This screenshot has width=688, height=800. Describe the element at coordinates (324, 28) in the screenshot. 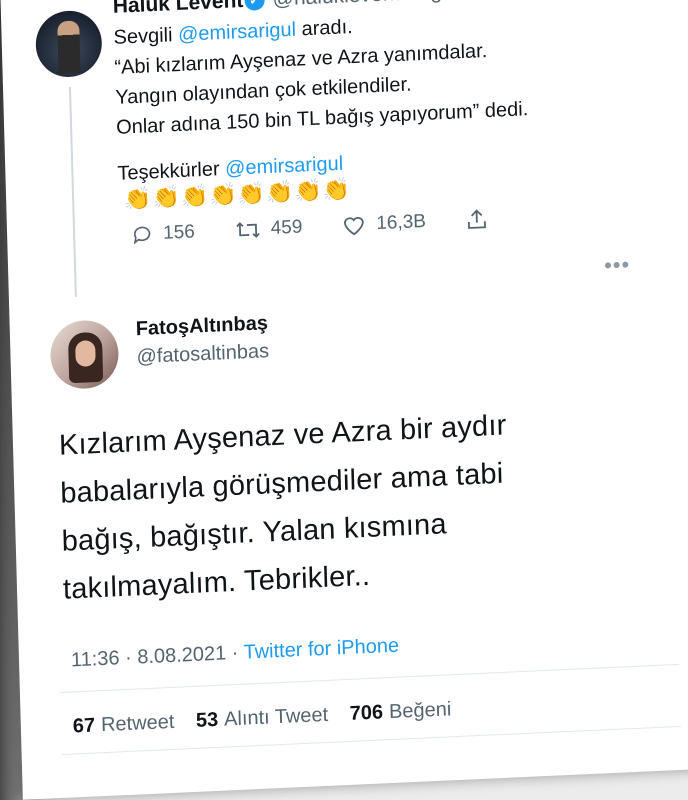

I see `quoted-line-1-suffix: aradı.` at that location.